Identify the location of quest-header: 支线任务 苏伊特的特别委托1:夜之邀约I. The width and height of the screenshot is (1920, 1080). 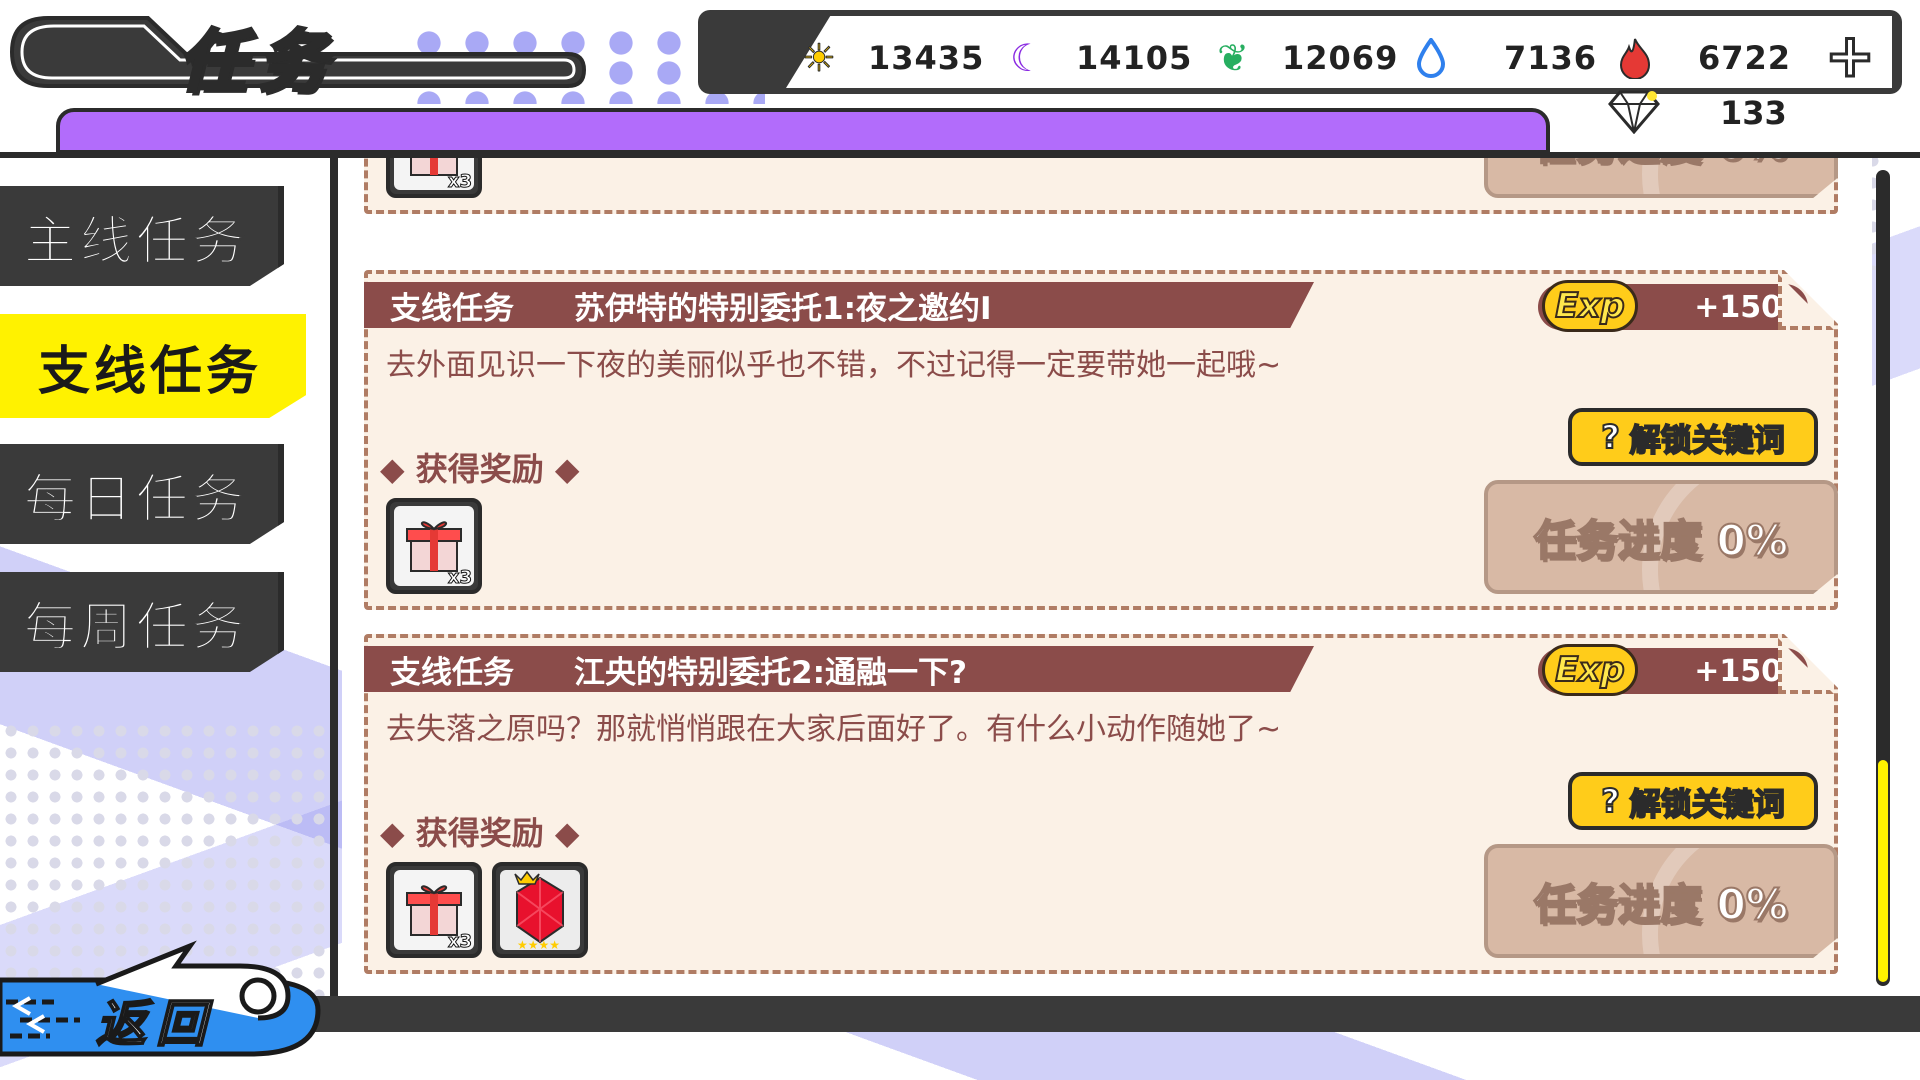
(839, 305).